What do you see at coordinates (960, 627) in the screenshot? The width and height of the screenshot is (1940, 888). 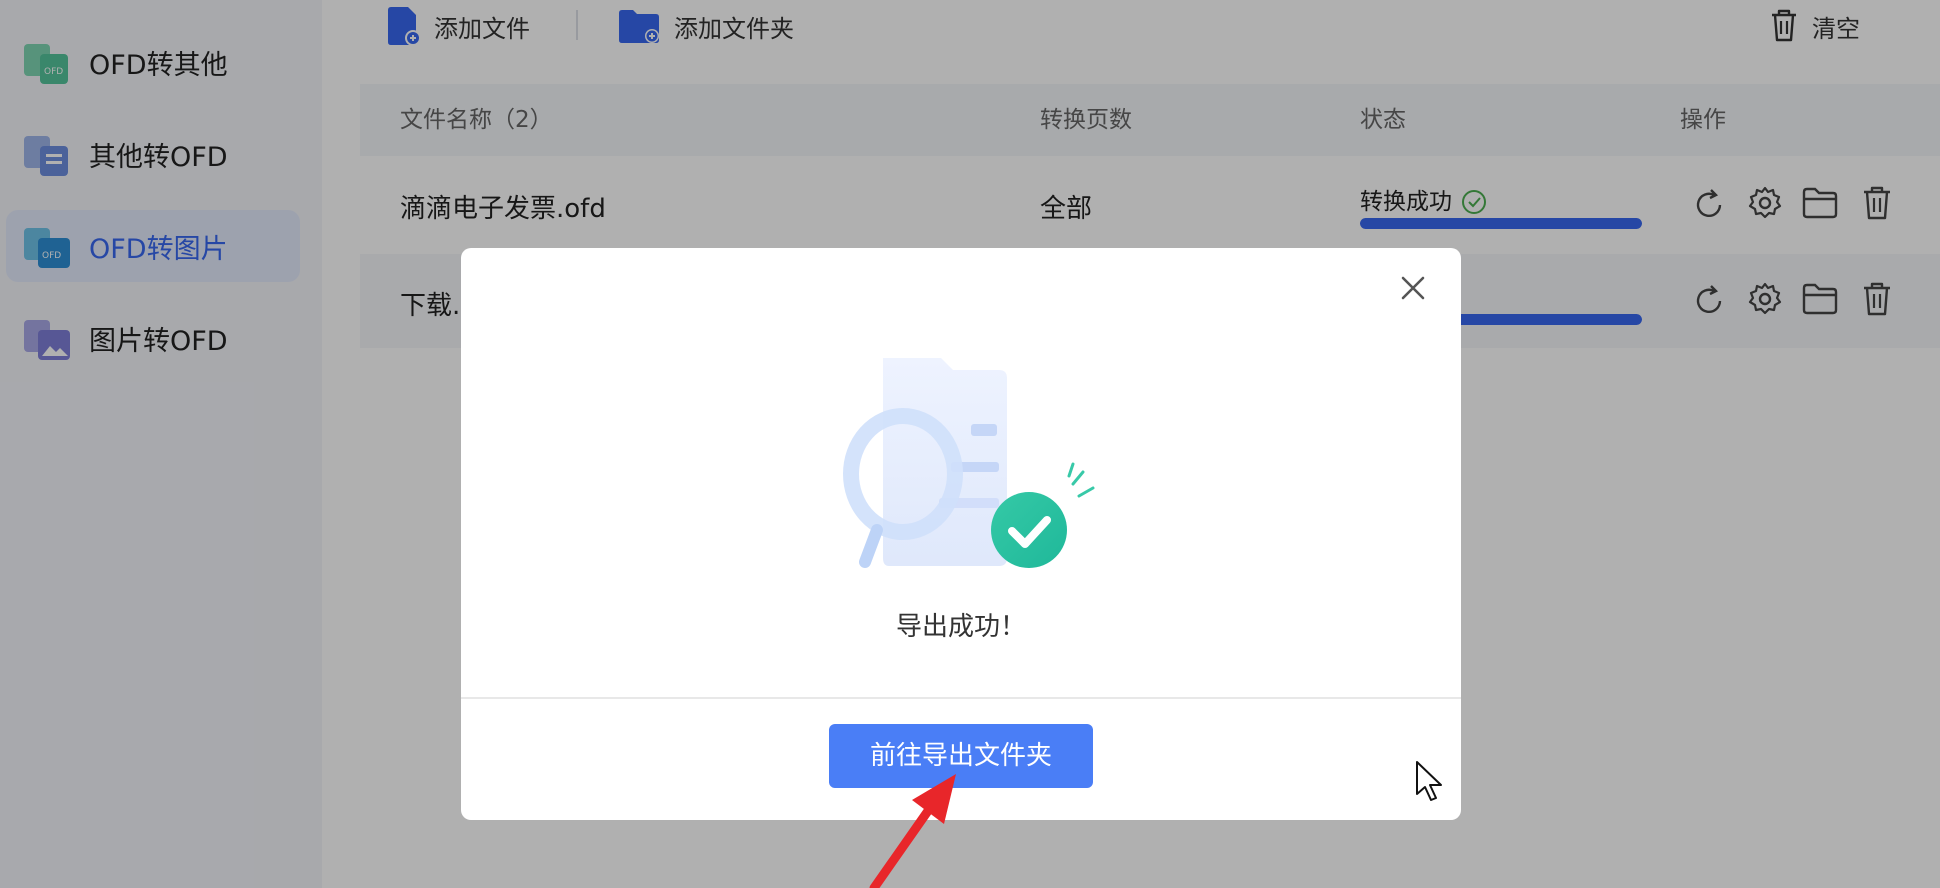 I see `export-success-message: 导出成功！` at bounding box center [960, 627].